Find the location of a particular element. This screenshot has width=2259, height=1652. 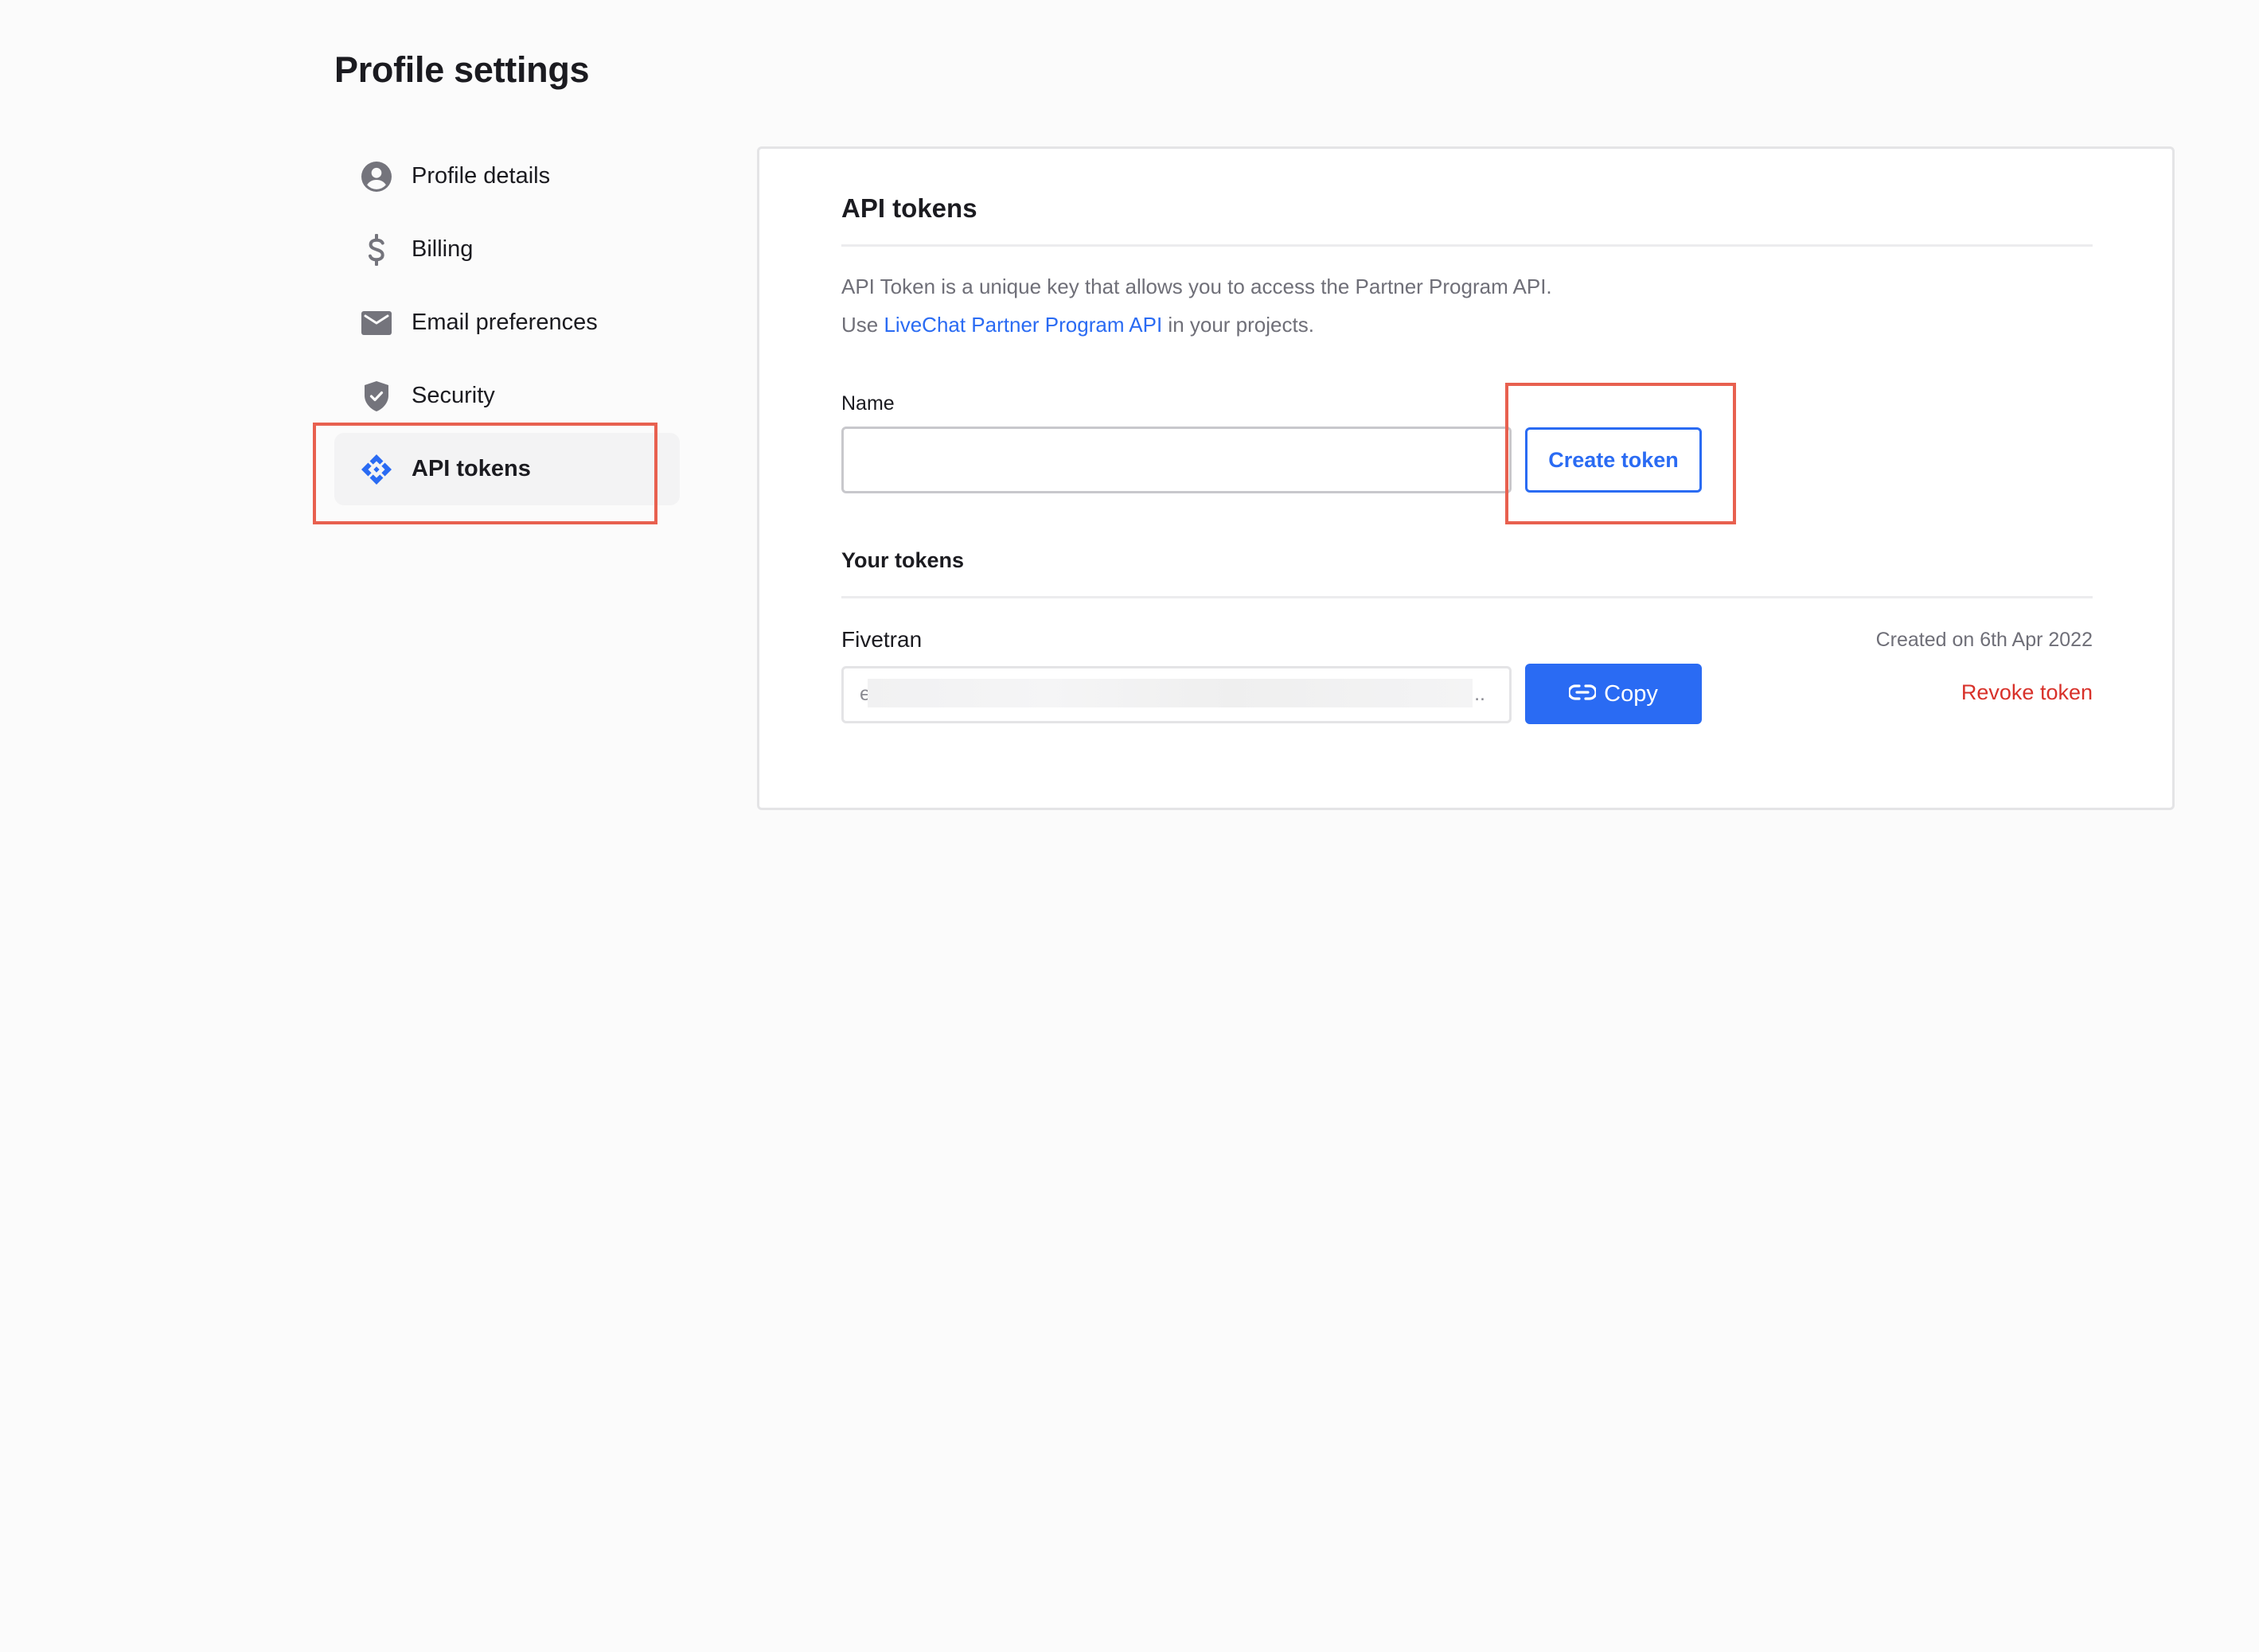

sidebar-item-label: Billing is located at coordinates (443, 249).